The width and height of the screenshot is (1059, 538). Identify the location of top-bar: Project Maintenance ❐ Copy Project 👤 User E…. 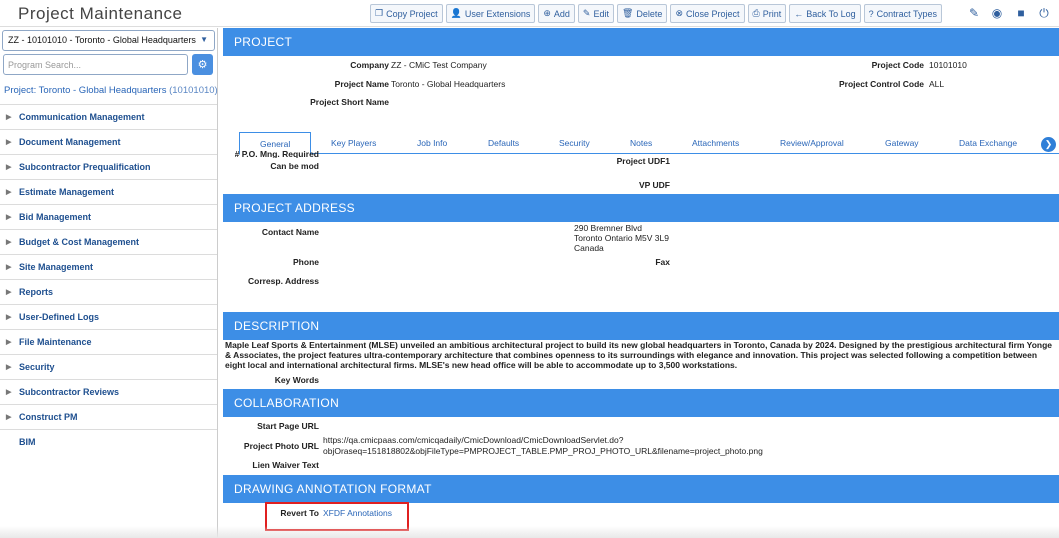
(529, 13).